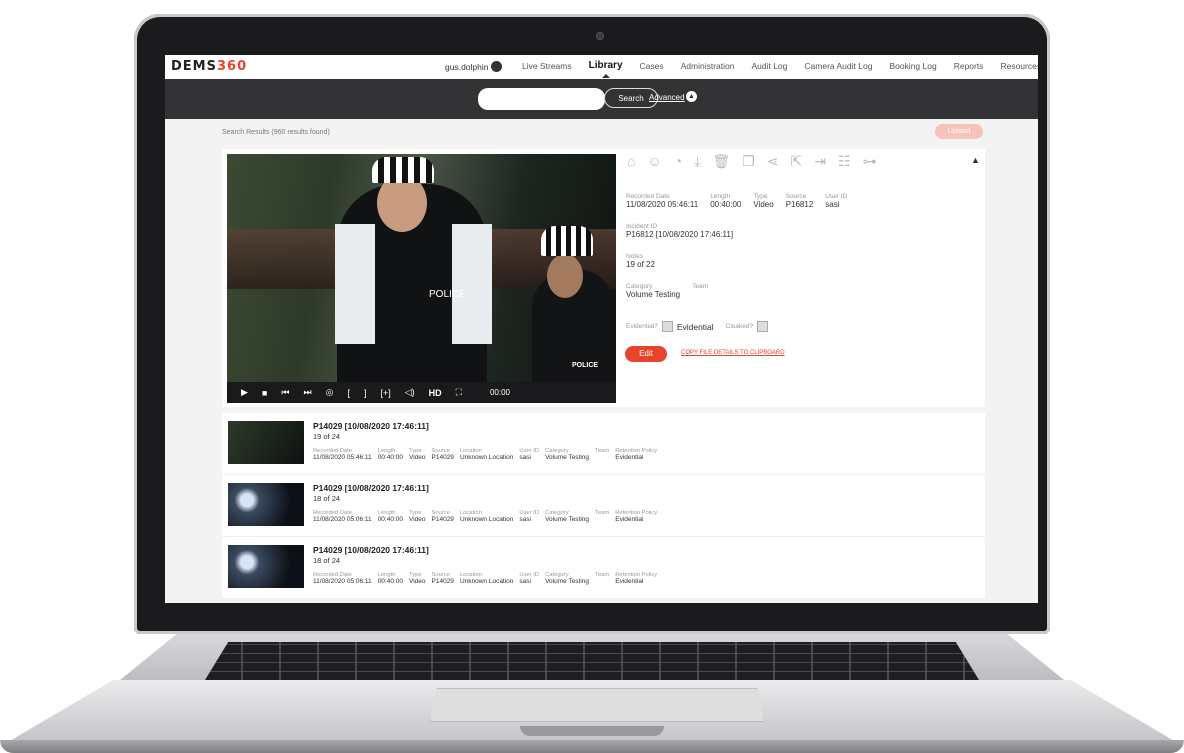 The image size is (1184, 753). Describe the element at coordinates (330, 392) in the screenshot. I see `snapshot-icon: ◎` at that location.